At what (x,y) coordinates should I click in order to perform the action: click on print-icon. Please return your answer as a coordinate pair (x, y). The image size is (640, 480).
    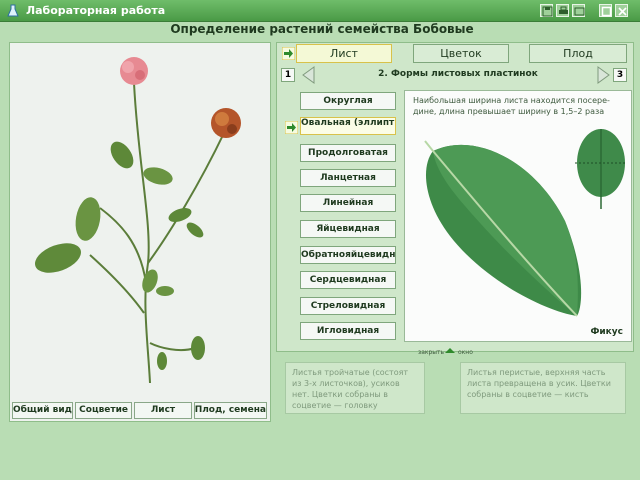
    Looking at the image, I should click on (562, 10).